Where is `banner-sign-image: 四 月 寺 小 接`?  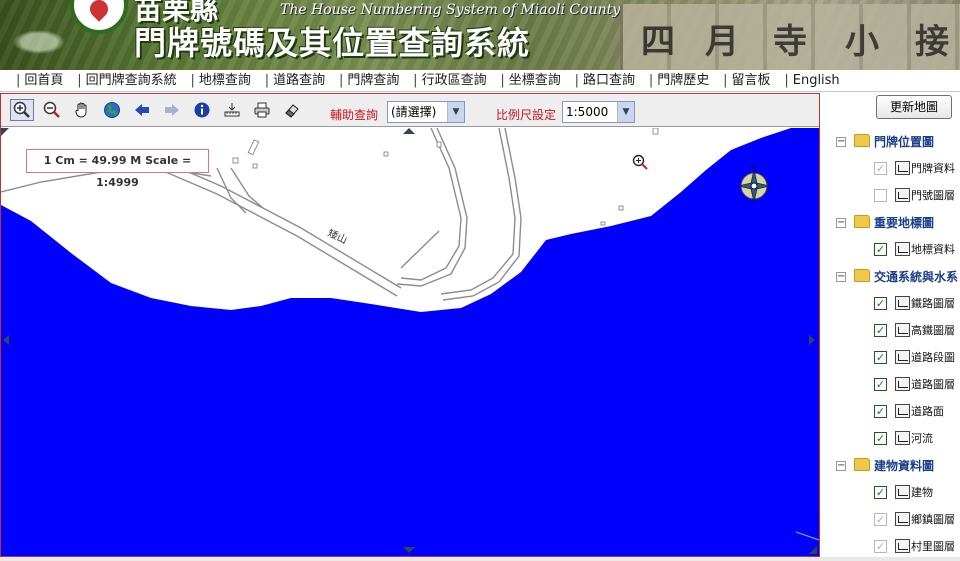 banner-sign-image: 四 月 寺 小 接 is located at coordinates (790, 37).